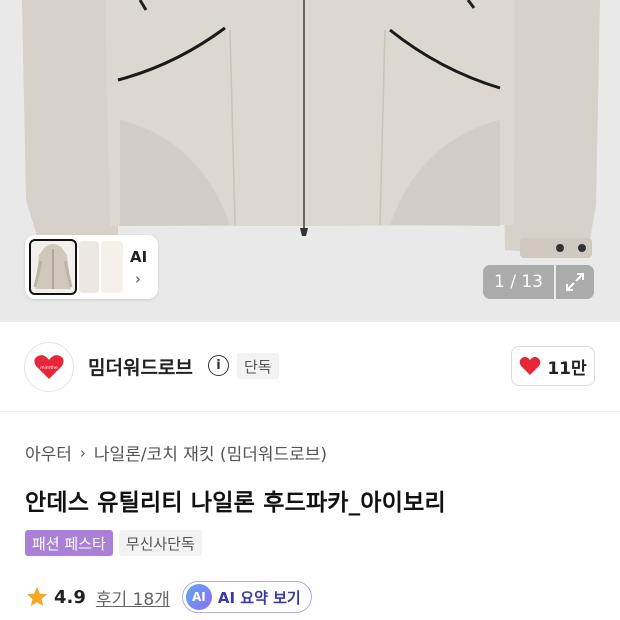 Image resolution: width=620 pixels, height=620 pixels. Describe the element at coordinates (113, 543) in the screenshot. I see `product-tags: 패션 페스타 무신사단독` at that location.